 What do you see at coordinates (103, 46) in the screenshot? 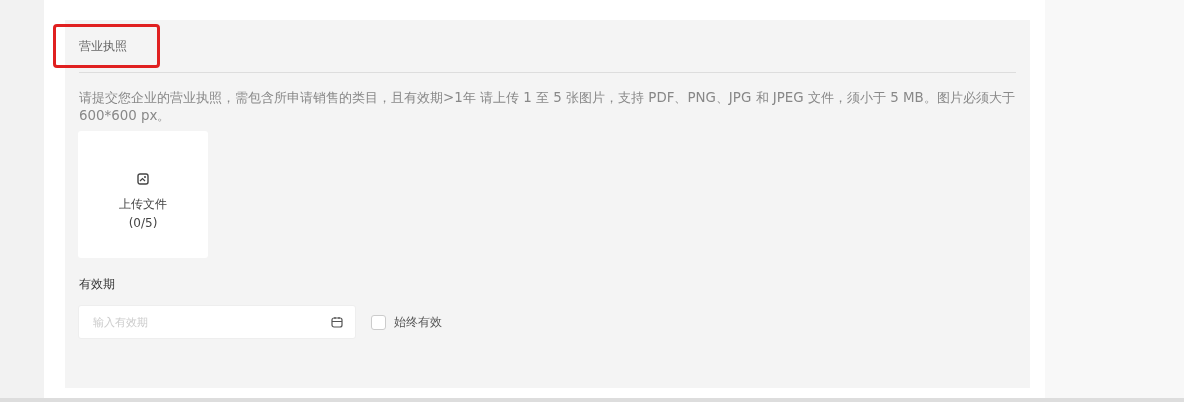
I see `section-title: 营业执照` at bounding box center [103, 46].